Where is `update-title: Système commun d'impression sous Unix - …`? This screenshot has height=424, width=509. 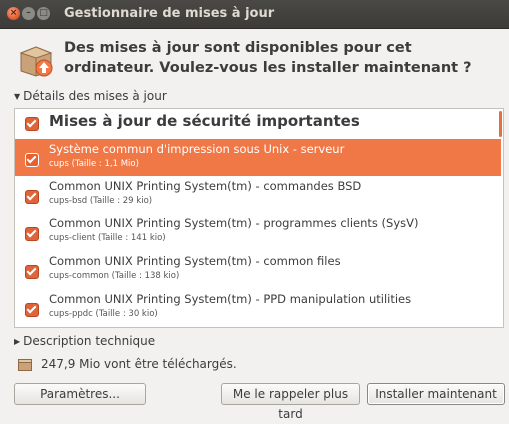 update-title: Système commun d'impression sous Unix - … is located at coordinates (197, 149).